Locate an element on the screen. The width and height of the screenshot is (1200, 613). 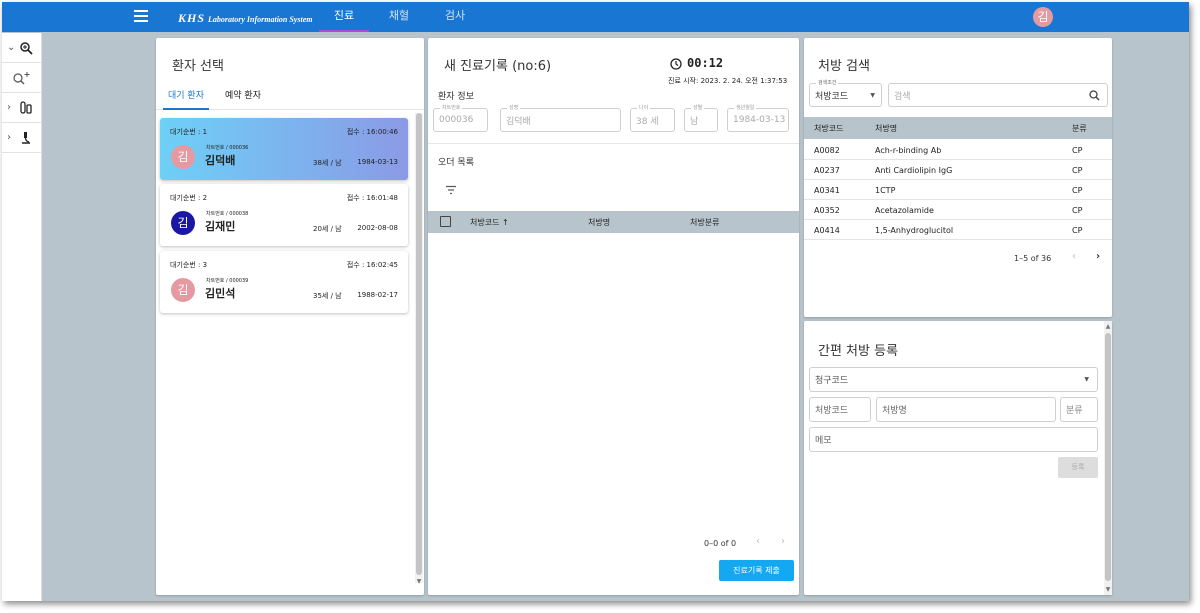
patient-name: 김덕배 is located at coordinates (220, 160).